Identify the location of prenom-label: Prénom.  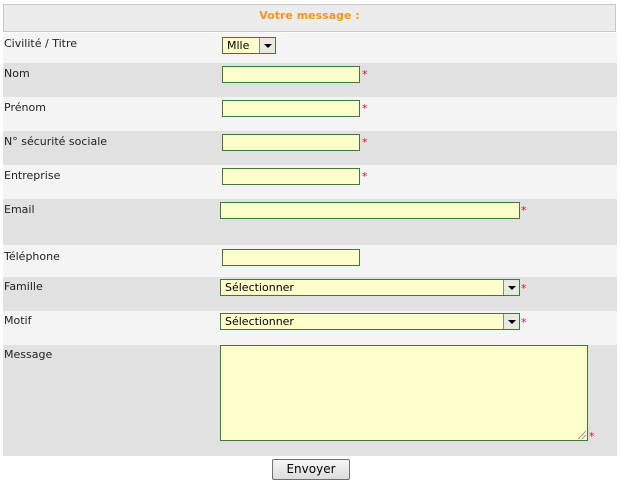
(25, 107).